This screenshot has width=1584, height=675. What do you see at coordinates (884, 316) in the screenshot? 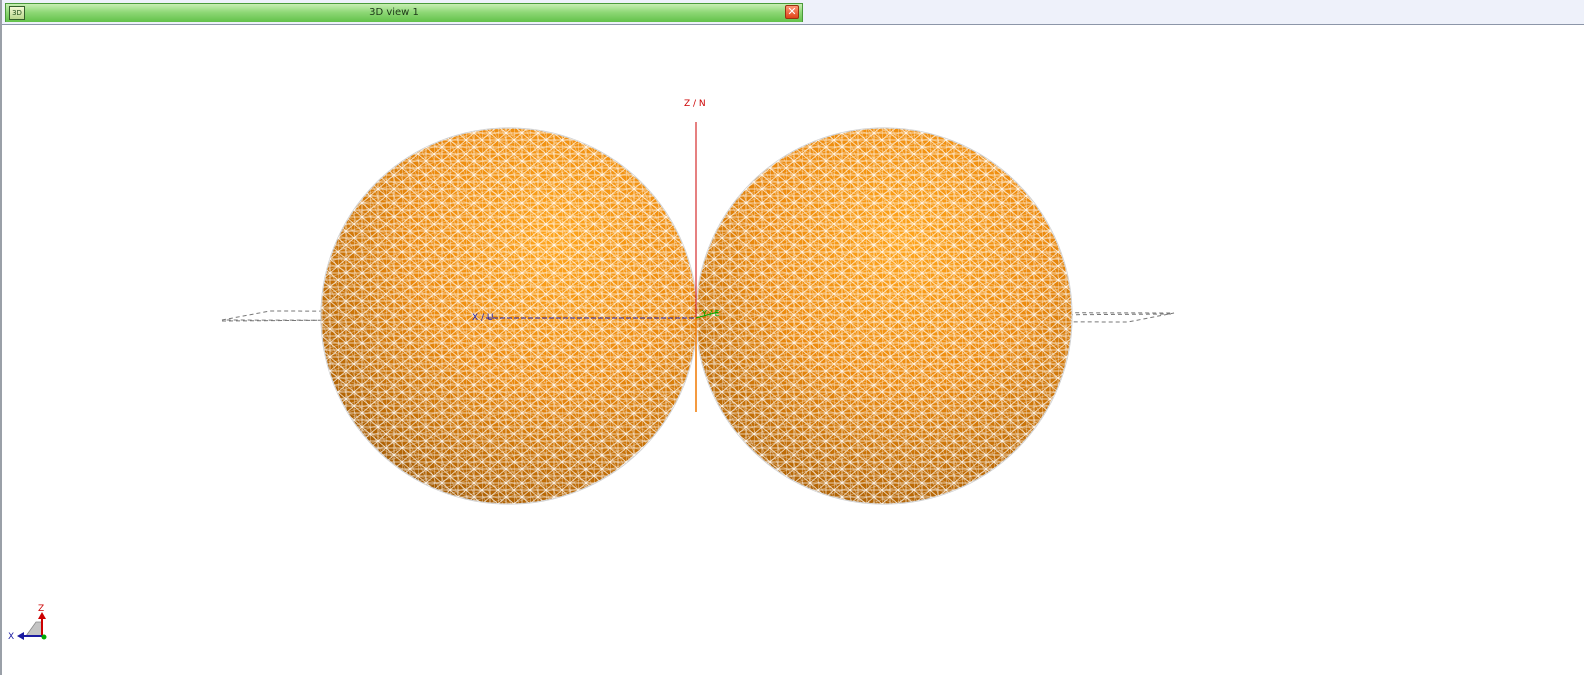
I see `sphere-right` at bounding box center [884, 316].